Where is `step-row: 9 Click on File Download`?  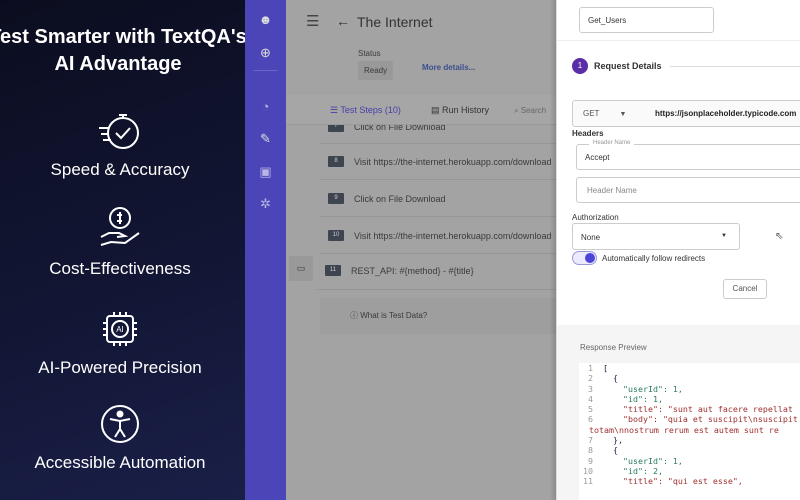
step-row: 9 Click on File Download is located at coordinates (438, 199).